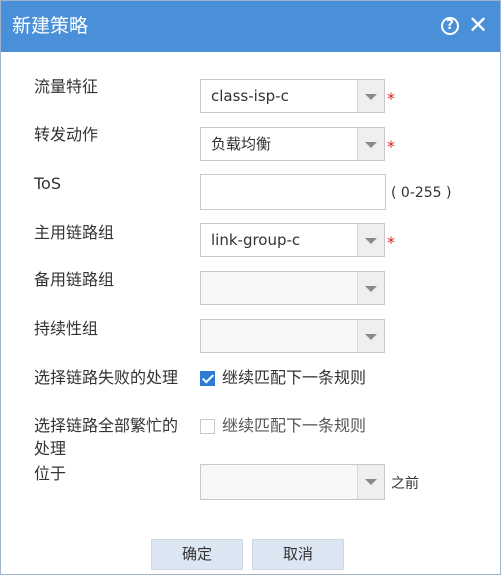 The image size is (501, 575). What do you see at coordinates (421, 193) in the screenshot?
I see `tos-range-hint: ( 0-255 )` at bounding box center [421, 193].